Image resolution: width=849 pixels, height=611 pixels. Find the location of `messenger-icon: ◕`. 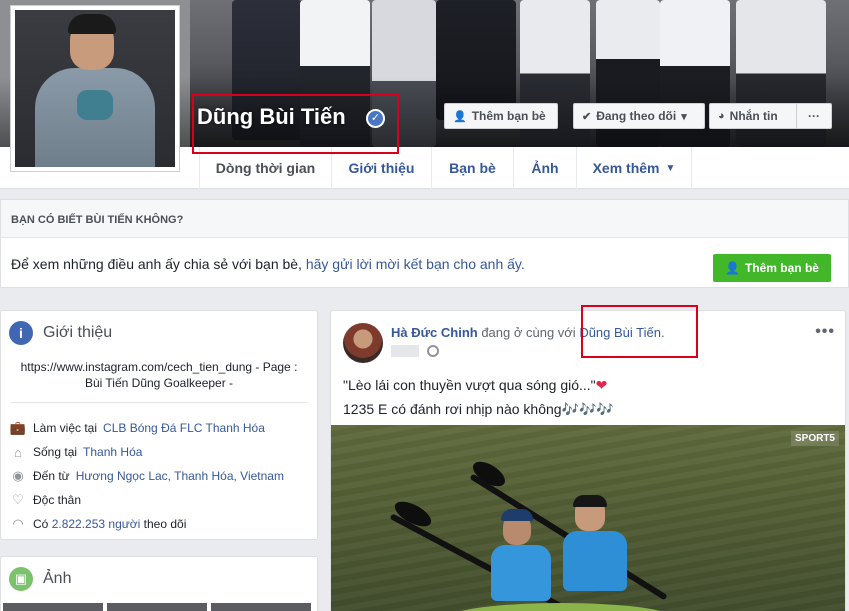

messenger-icon: ◕ is located at coordinates (721, 116).